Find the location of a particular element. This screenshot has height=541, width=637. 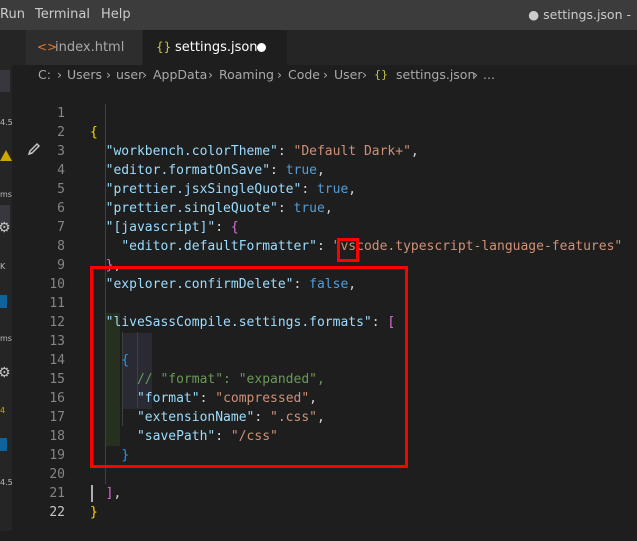

menu-bar: Run Terminal Help ● settings.json - is located at coordinates (318, 15).